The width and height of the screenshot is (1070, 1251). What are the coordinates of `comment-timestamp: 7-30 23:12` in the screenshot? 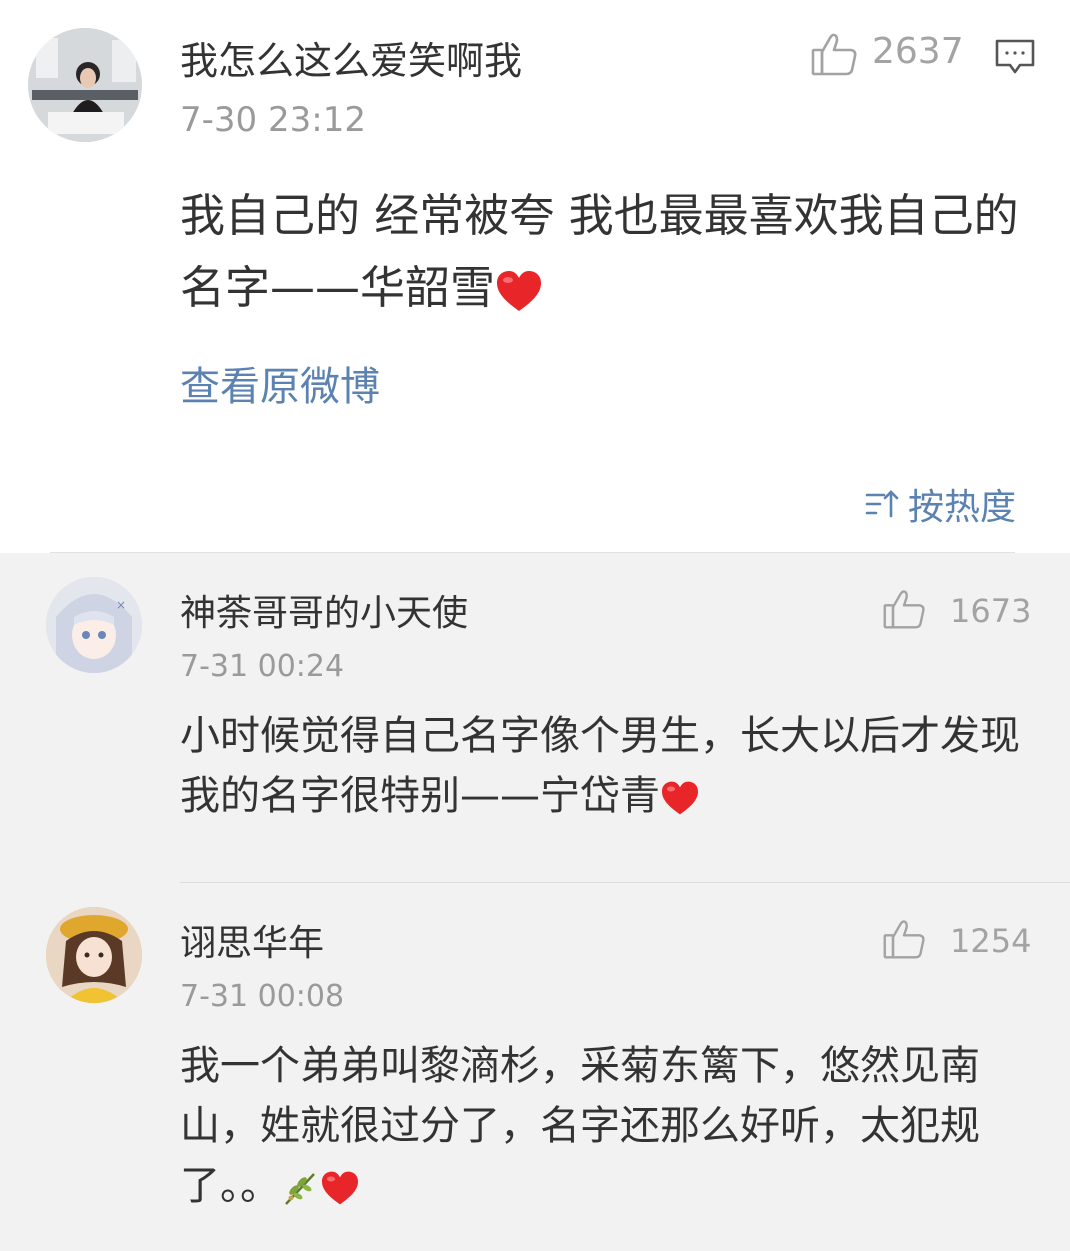 It's located at (273, 120).